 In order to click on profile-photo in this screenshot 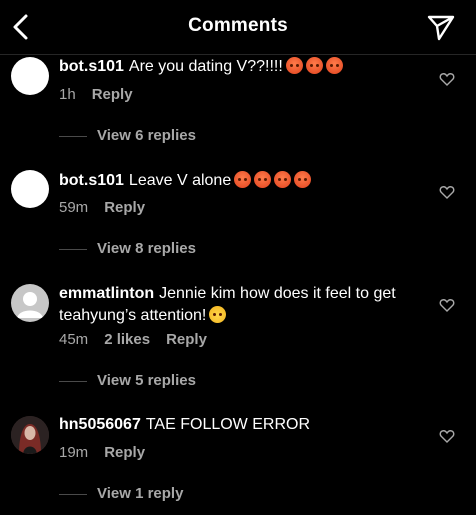, I will do `click(30, 435)`.